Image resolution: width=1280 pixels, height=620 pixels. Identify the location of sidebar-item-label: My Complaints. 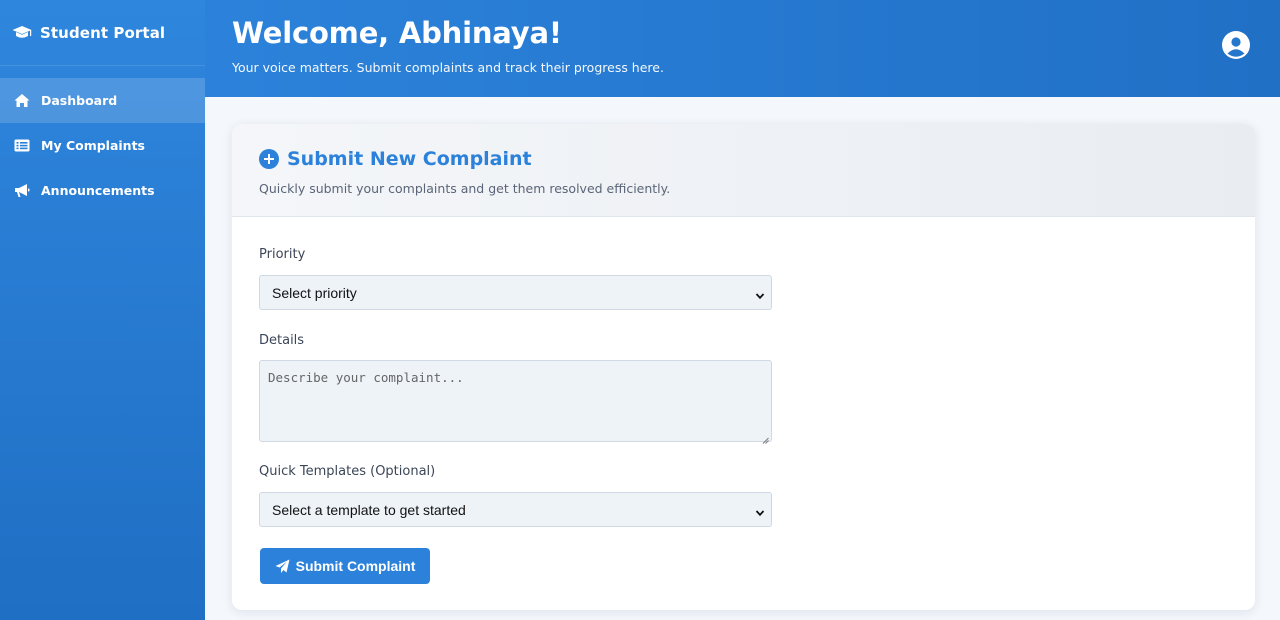
(93, 145).